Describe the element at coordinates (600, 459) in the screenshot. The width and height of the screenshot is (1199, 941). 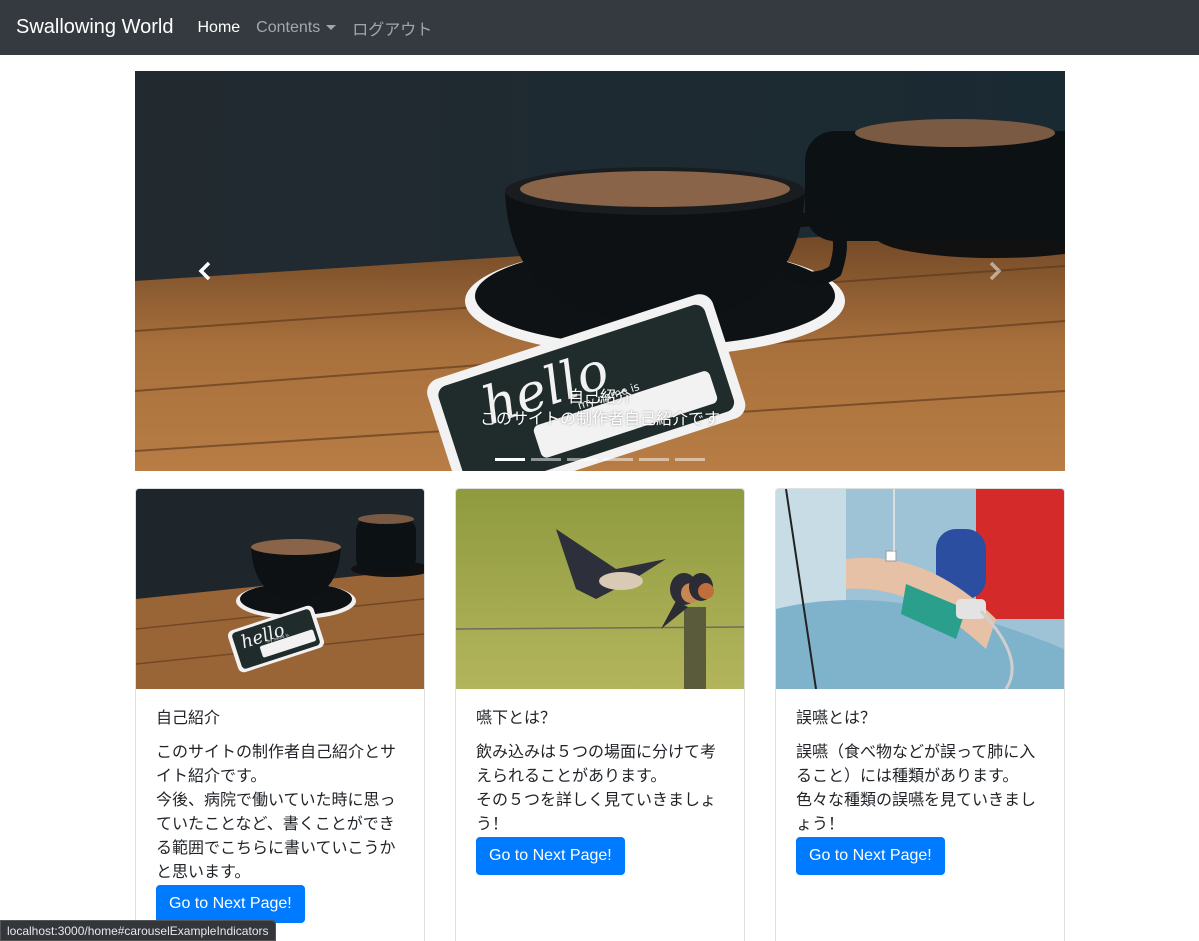
I see `carousel-indicators` at that location.